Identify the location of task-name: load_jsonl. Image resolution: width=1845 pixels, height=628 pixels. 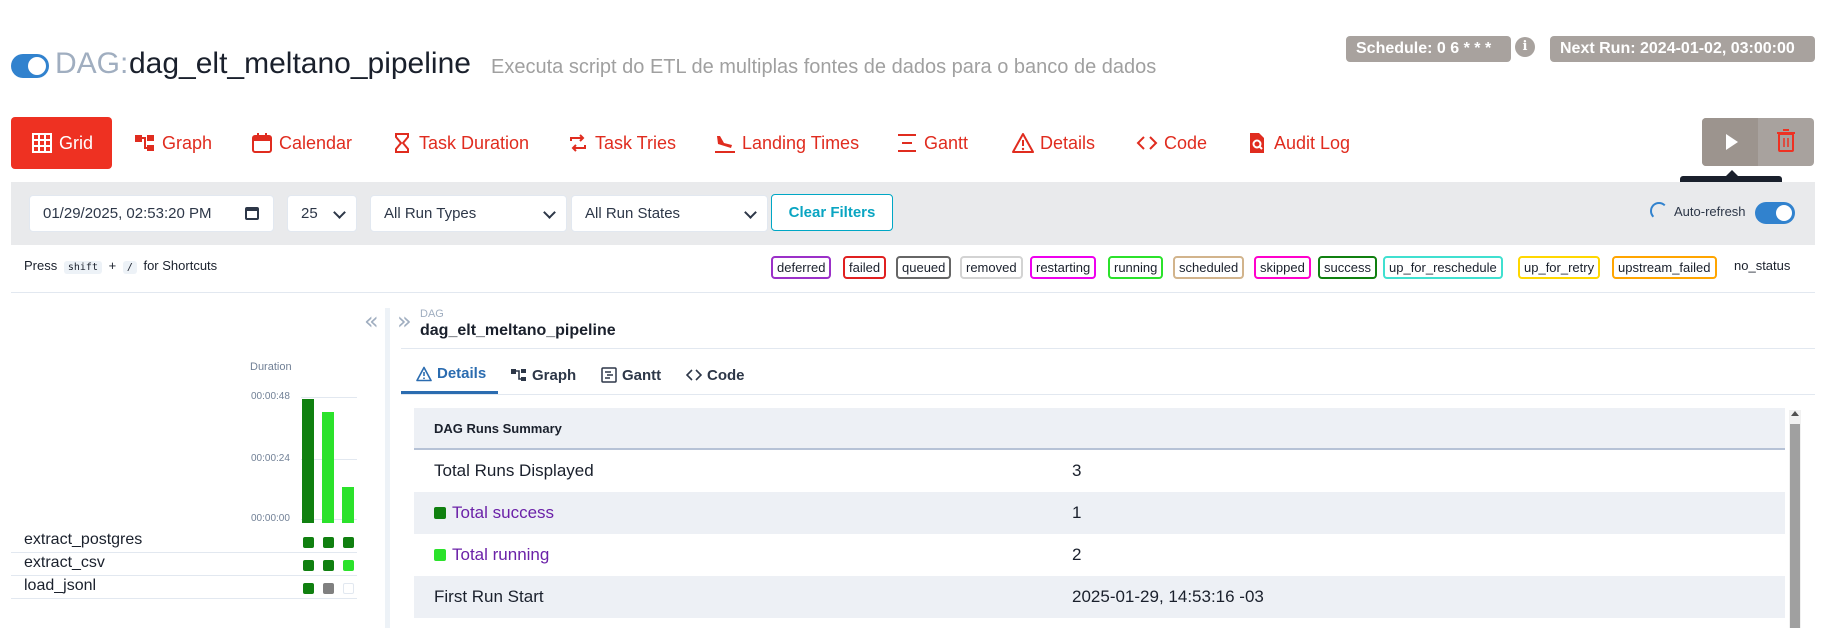
(60, 586).